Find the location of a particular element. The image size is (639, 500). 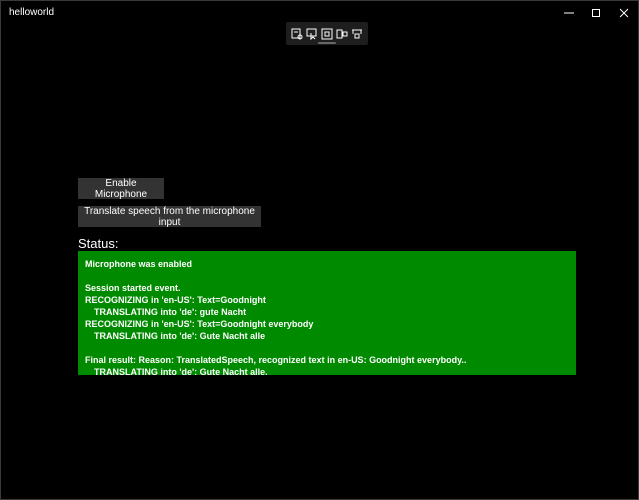

status-line: TRANSLATING into 'de': Gute Nacht alle is located at coordinates (180, 336).